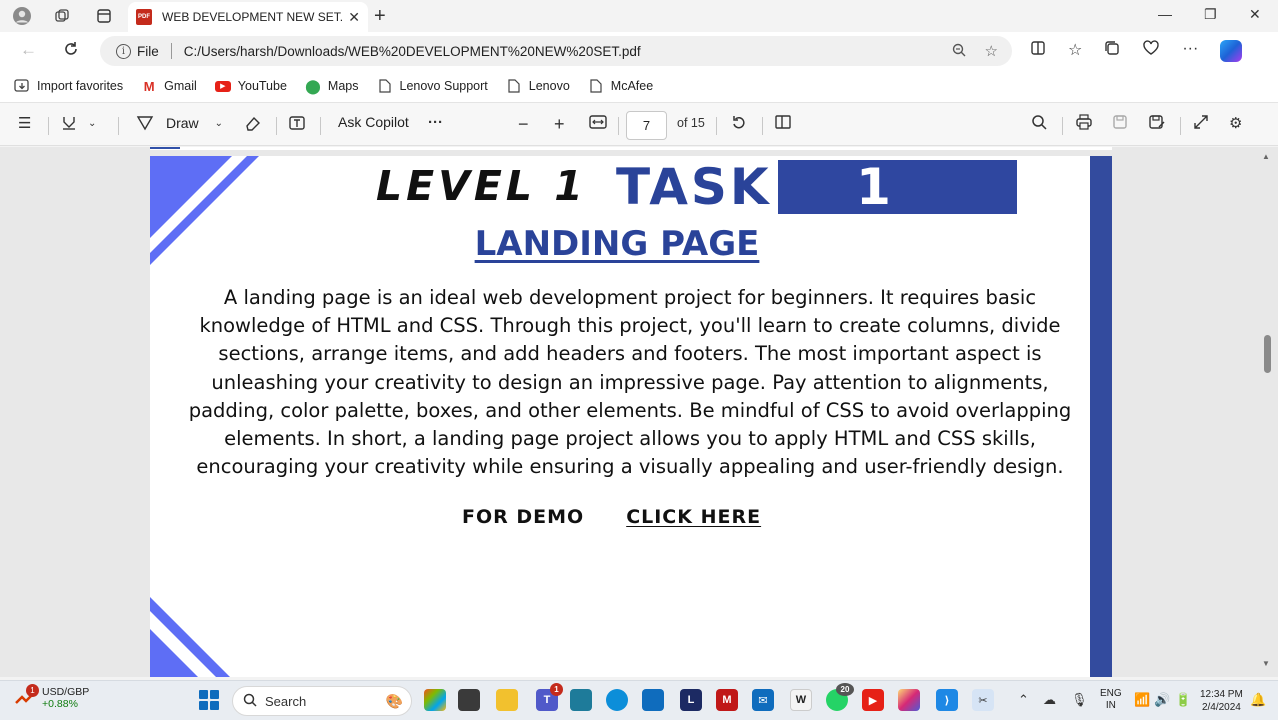  Describe the element at coordinates (343, 86) in the screenshot. I see `favorite-label: Maps` at that location.